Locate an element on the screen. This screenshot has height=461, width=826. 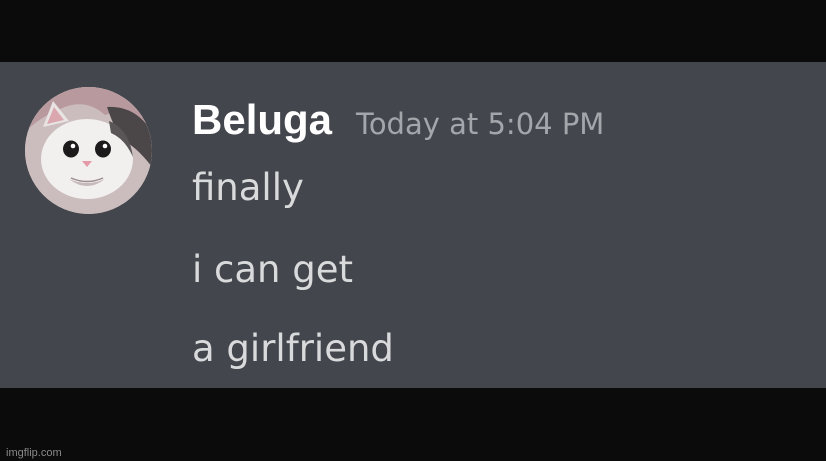
message-header: Beluga Today at 5:04 PM is located at coordinates (398, 124).